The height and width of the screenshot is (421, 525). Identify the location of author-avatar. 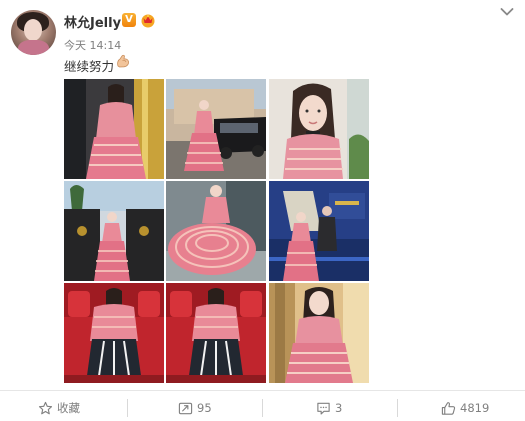
(33, 32).